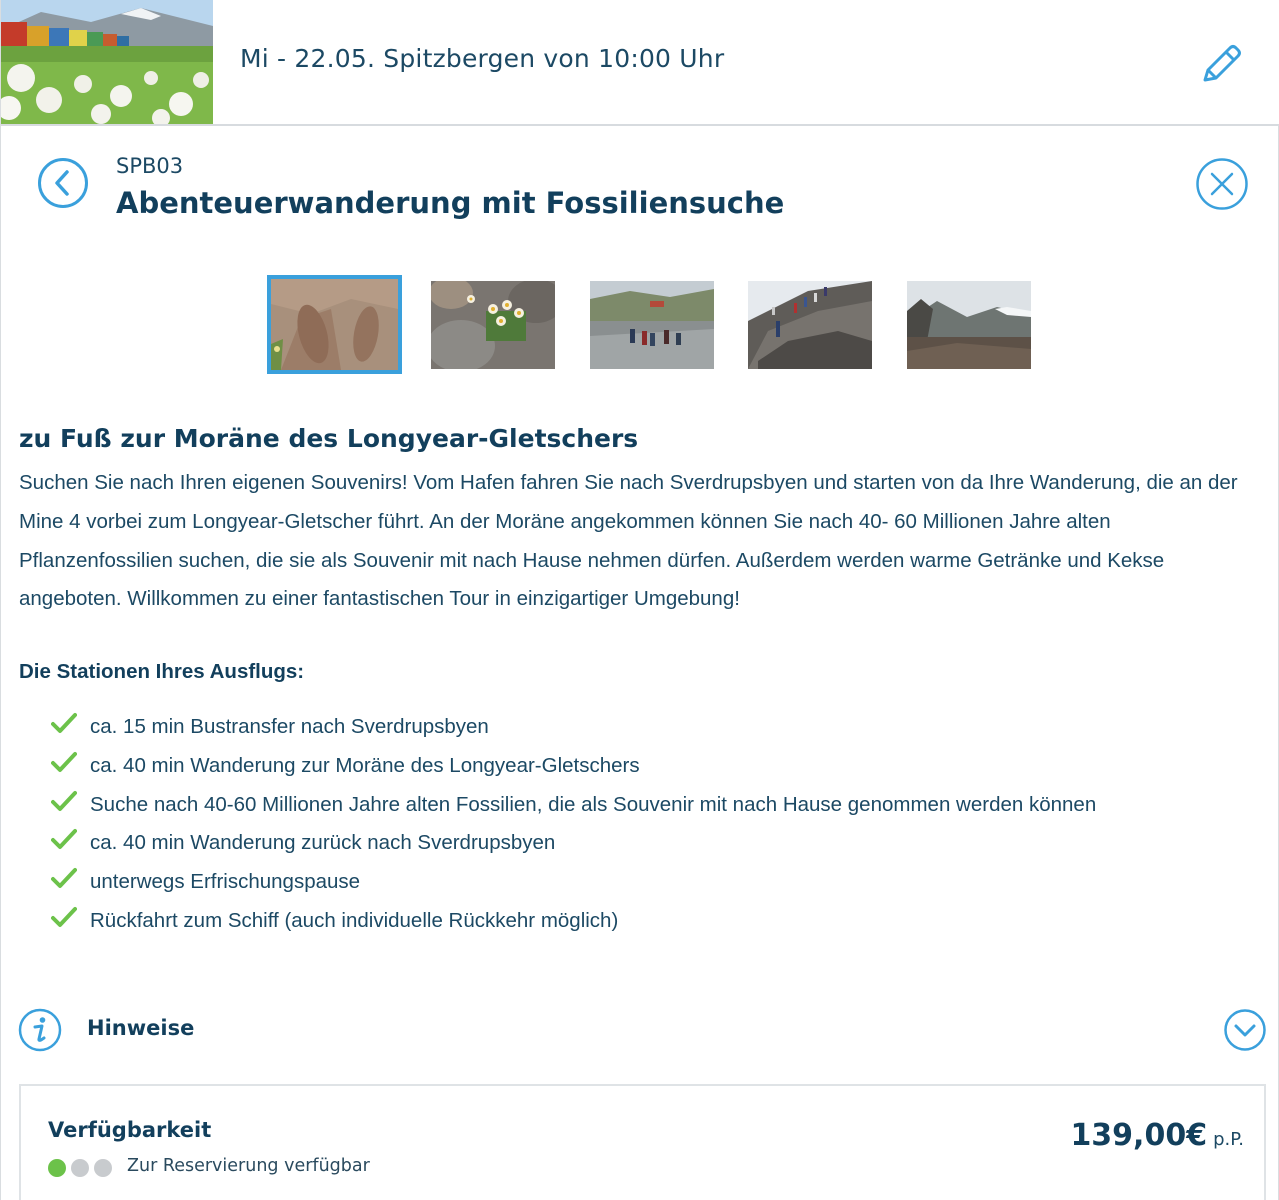 This screenshot has width=1279, height=1200. Describe the element at coordinates (150, 166) in the screenshot. I see `excursion-code: SPB03` at that location.